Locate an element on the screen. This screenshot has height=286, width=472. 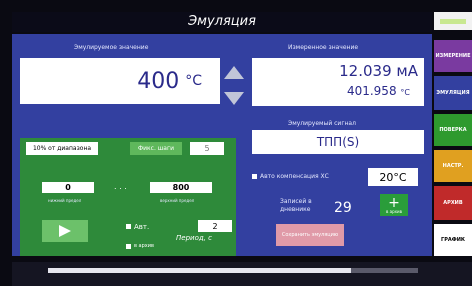
period-label: Период, с is located at coordinates (194, 238).